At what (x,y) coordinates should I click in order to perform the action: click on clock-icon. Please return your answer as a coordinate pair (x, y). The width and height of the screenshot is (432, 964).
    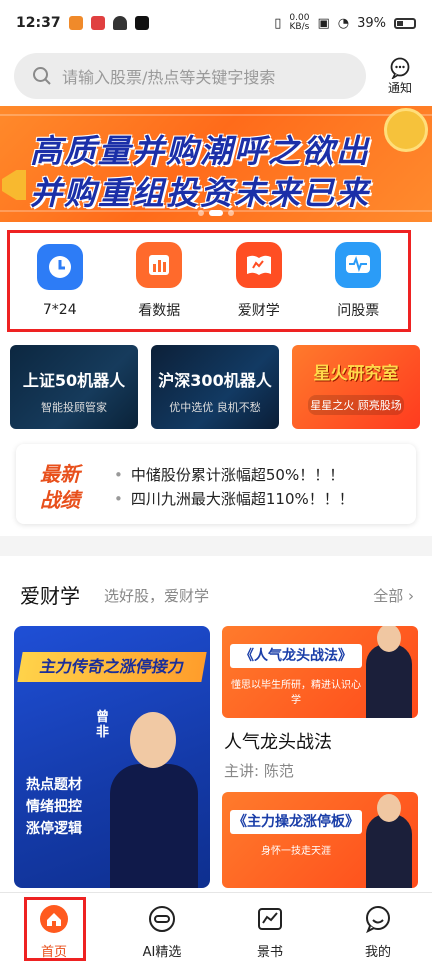
    Looking at the image, I should click on (59, 267).